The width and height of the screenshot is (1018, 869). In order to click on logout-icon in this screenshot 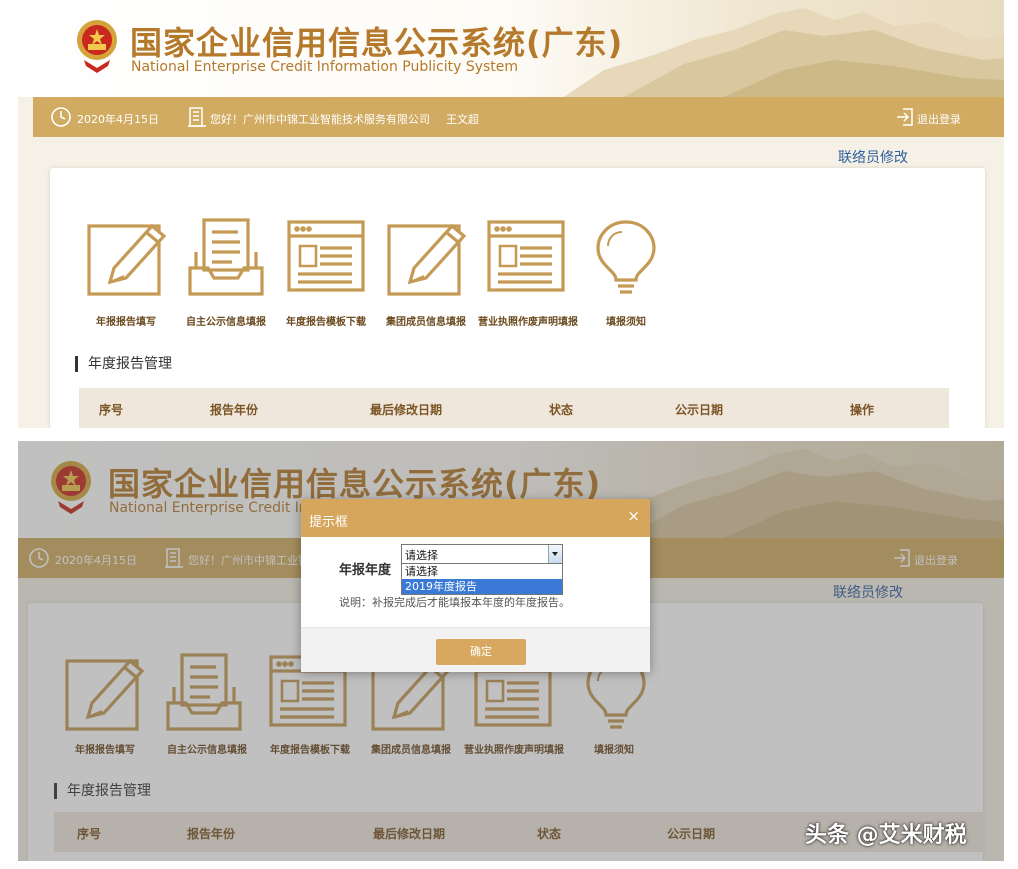, I will do `click(905, 117)`.